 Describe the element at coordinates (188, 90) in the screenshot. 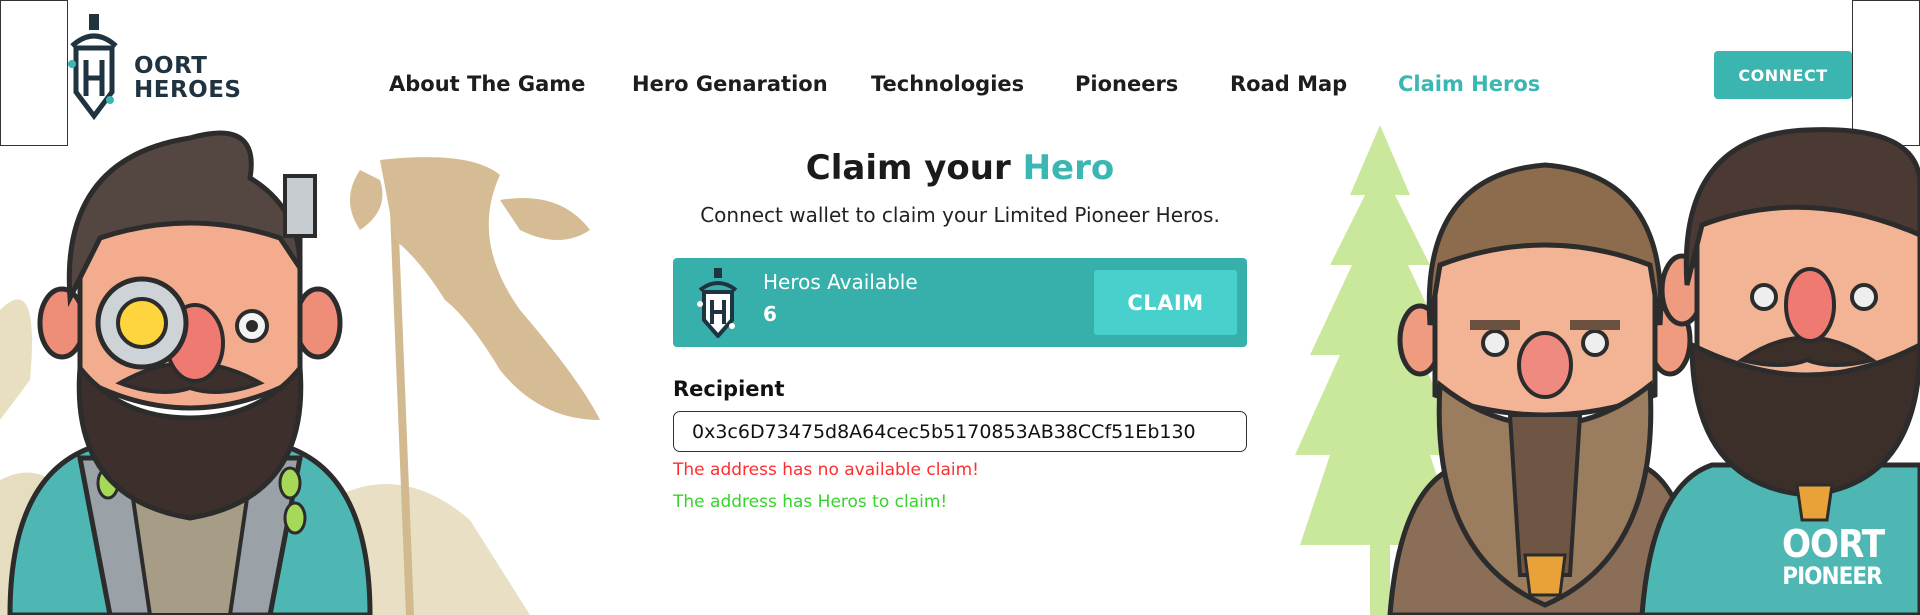

I see `brand-line2: HEROES` at that location.